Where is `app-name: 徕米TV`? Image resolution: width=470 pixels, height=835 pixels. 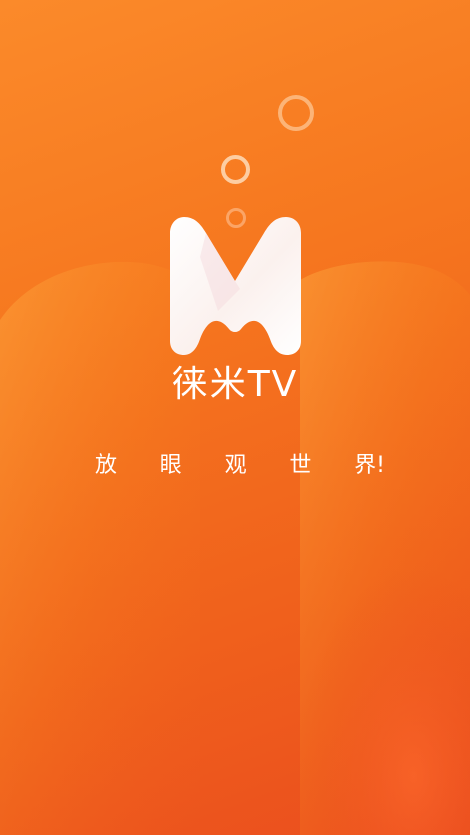
app-name: 徕米TV is located at coordinates (235, 384).